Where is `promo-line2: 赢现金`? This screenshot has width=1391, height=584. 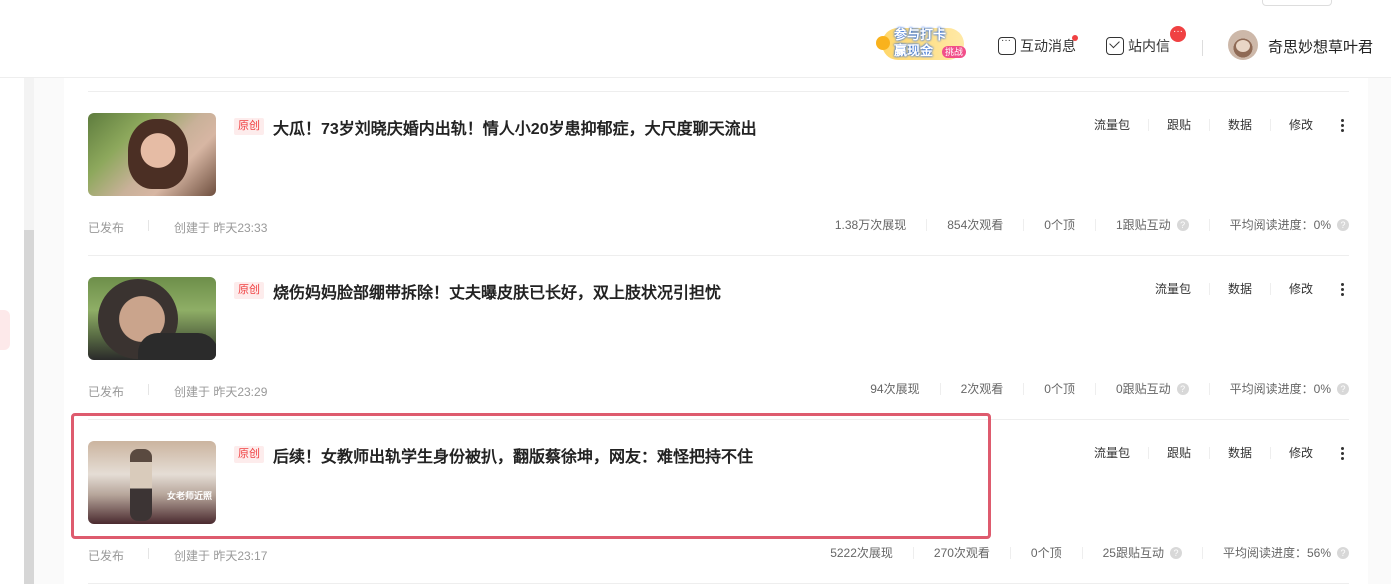 promo-line2: 赢现金 is located at coordinates (914, 50).